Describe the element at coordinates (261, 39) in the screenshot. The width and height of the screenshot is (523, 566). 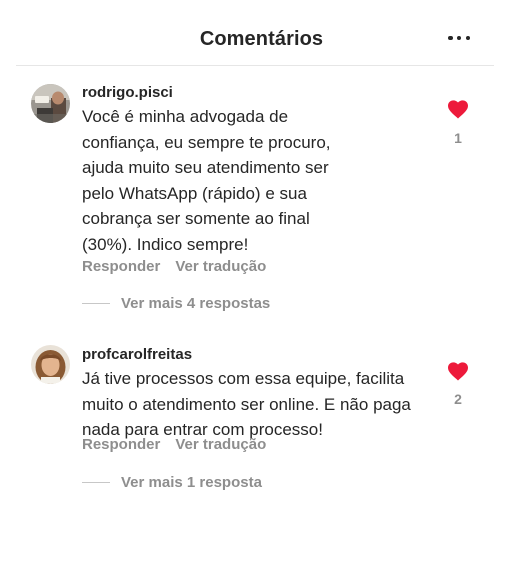
I see `page-title: Comentários` at that location.